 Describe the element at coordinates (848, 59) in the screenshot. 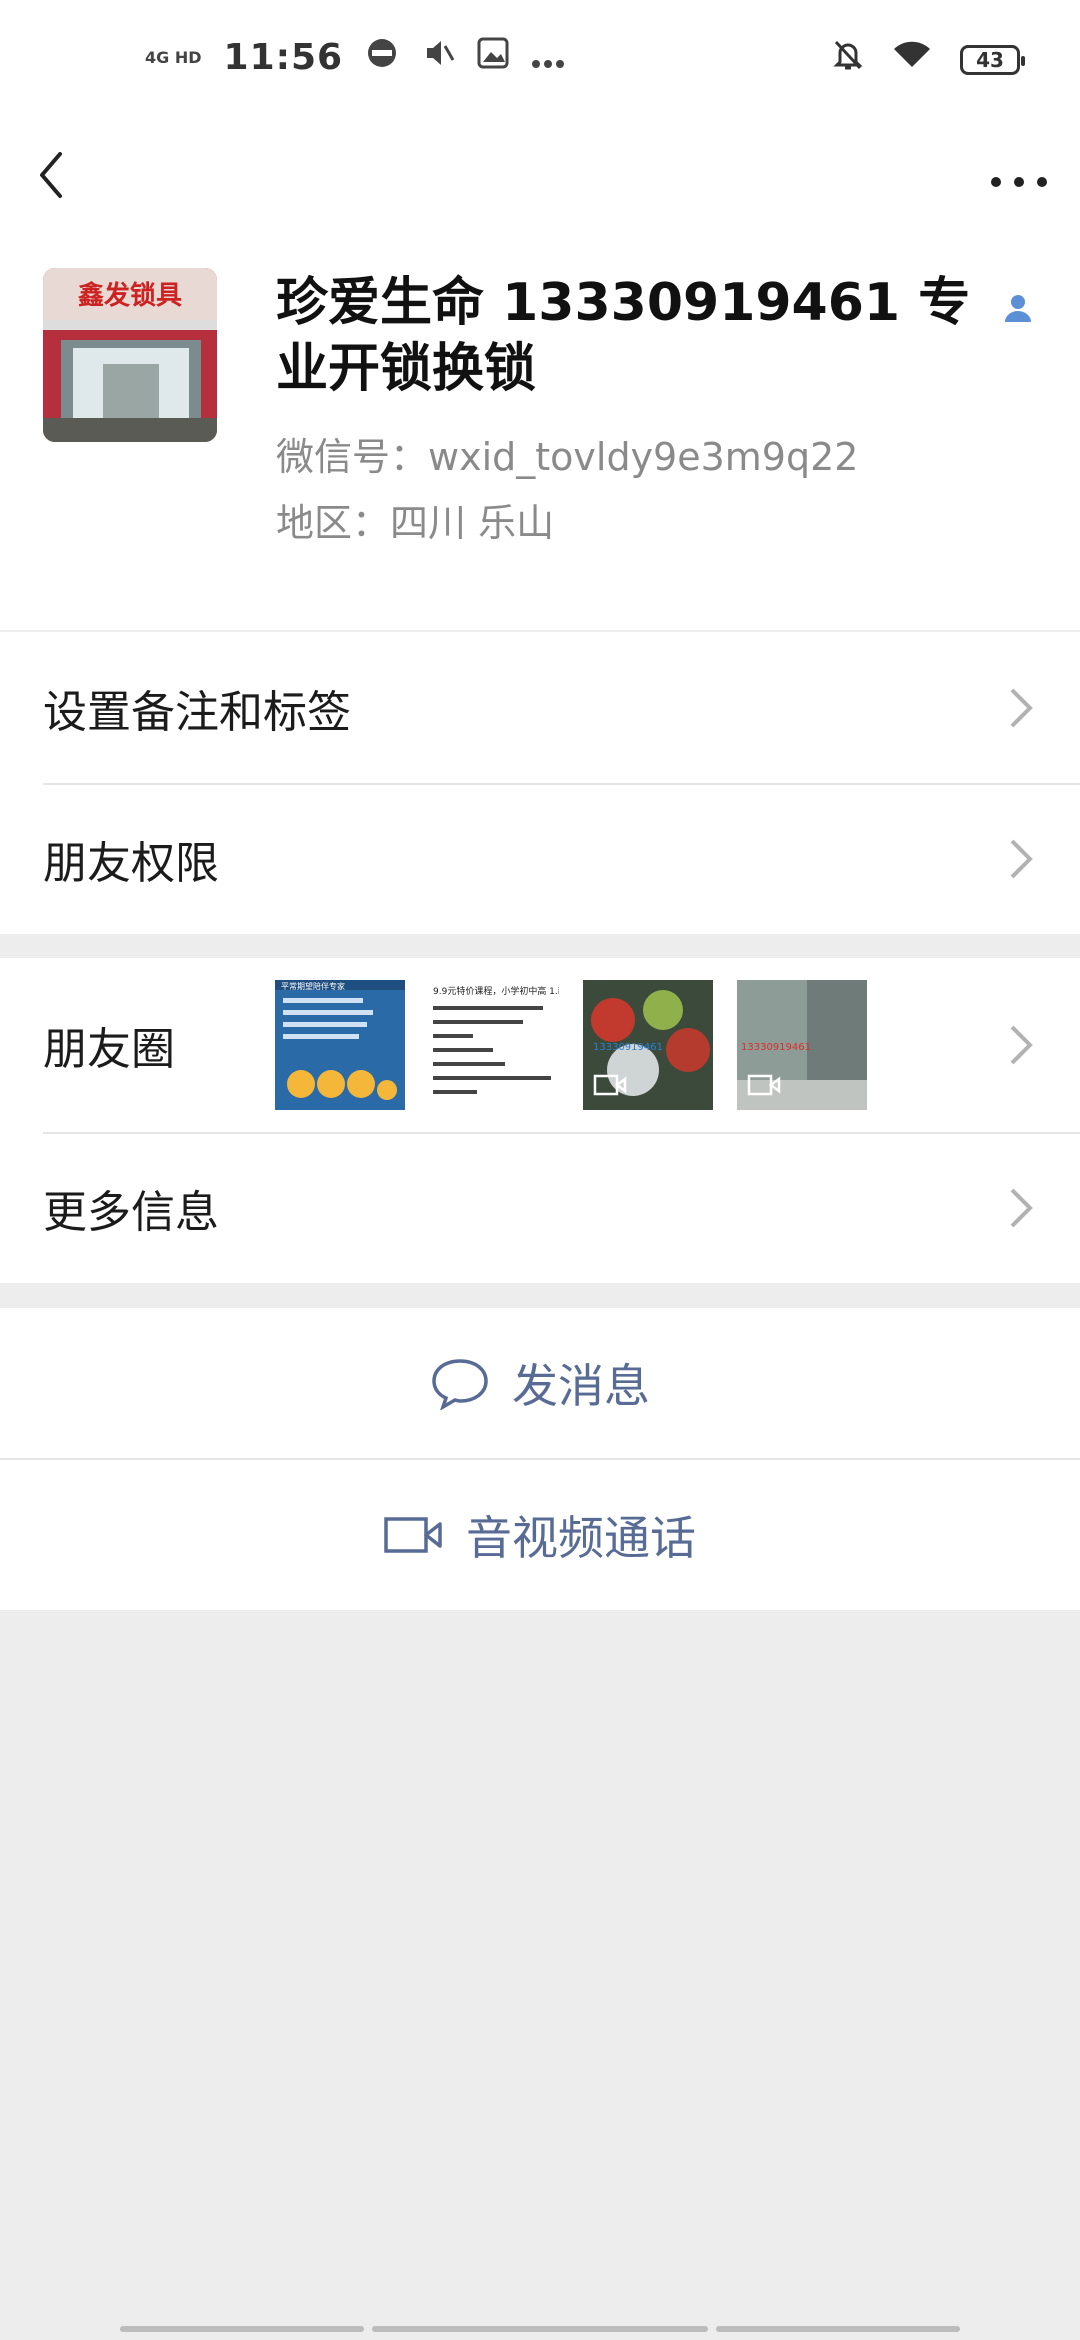

I see `bell-off-icon` at that location.